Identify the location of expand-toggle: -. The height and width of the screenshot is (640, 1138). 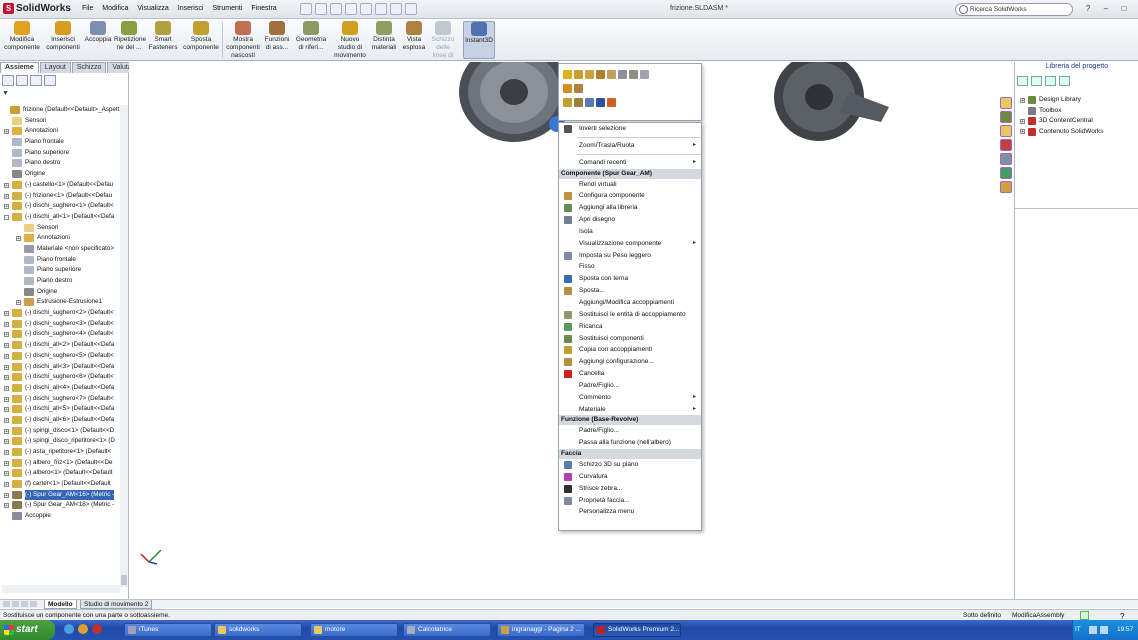
(6, 217).